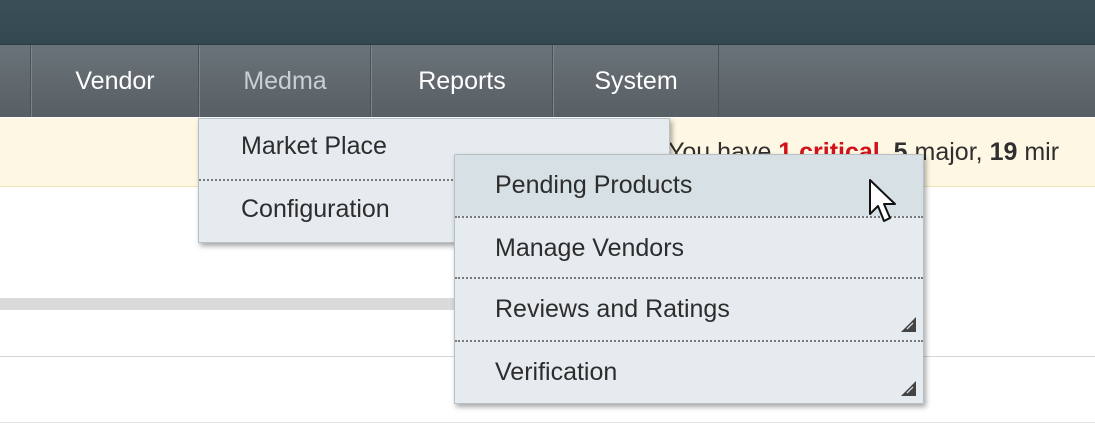  I want to click on content-divider, so click(547, 422).